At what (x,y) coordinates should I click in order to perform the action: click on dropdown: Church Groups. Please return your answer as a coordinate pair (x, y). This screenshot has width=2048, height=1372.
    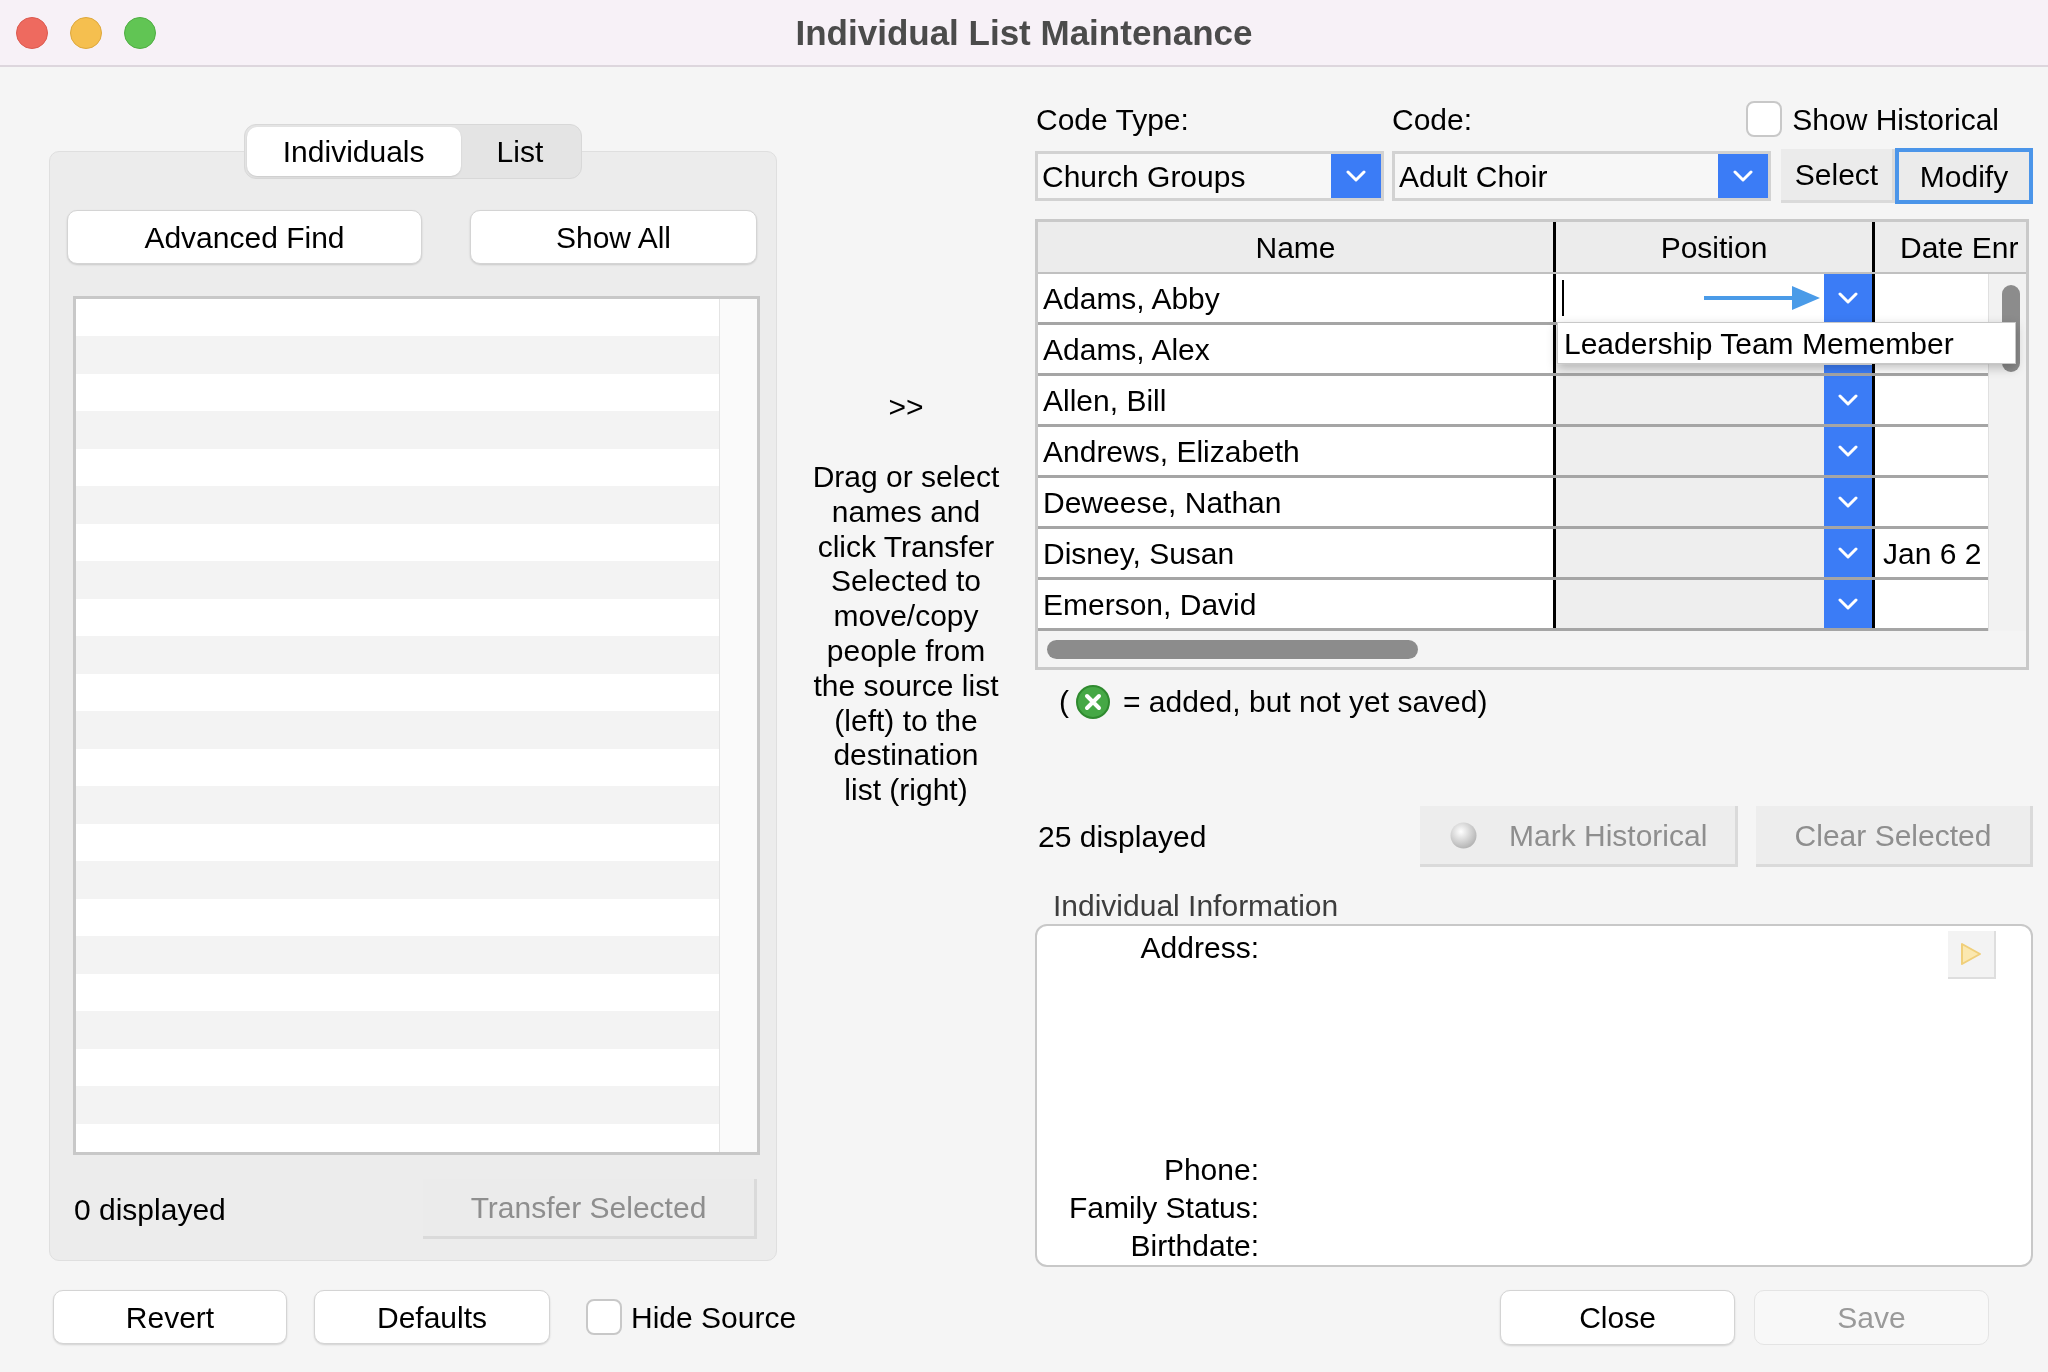
    Looking at the image, I should click on (1209, 176).